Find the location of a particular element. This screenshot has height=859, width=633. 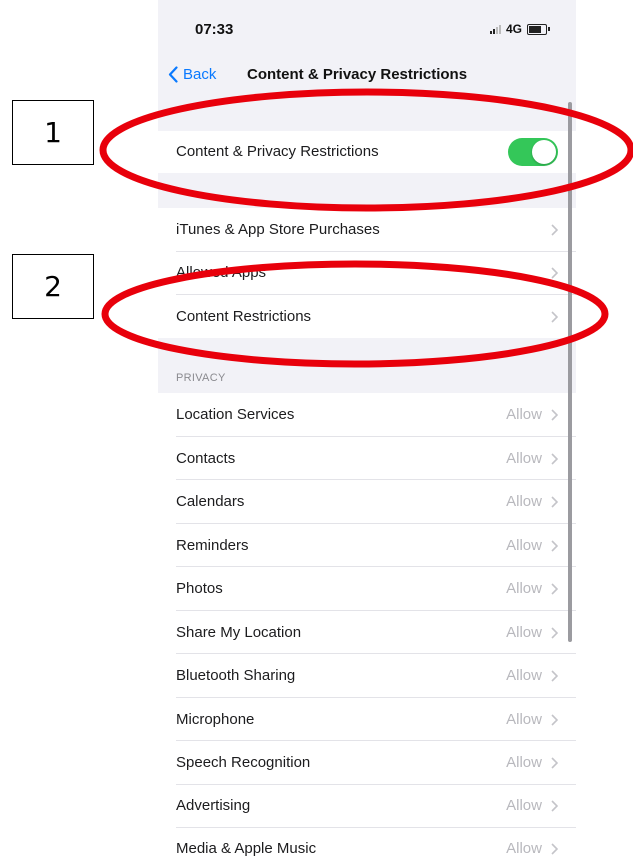

privacy-row-microphone: Microphone Allow is located at coordinates (367, 719).